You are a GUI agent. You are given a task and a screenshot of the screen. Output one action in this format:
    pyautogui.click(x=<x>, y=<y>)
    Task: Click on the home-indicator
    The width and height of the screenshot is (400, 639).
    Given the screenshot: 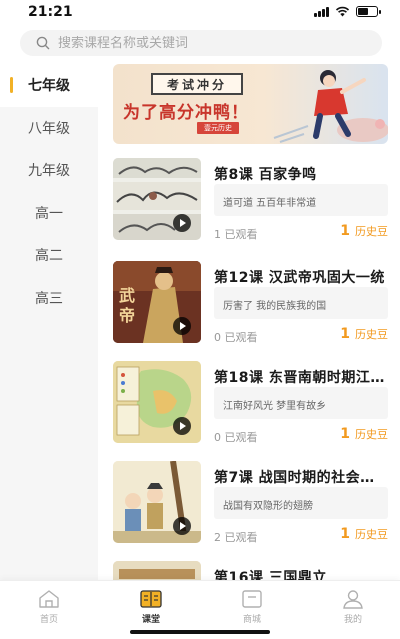 What is the action you would take?
    pyautogui.click(x=200, y=632)
    